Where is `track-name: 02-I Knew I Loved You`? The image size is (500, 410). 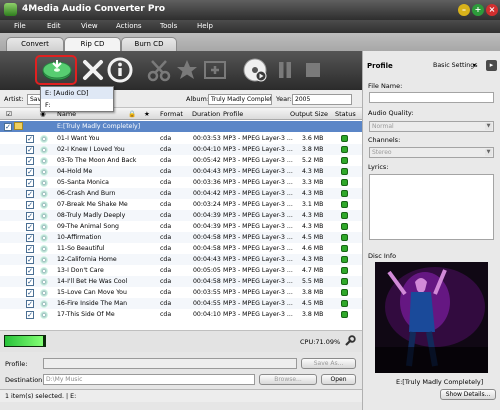
track-name: 02-I Knew I Loved You is located at coordinates (91, 149).